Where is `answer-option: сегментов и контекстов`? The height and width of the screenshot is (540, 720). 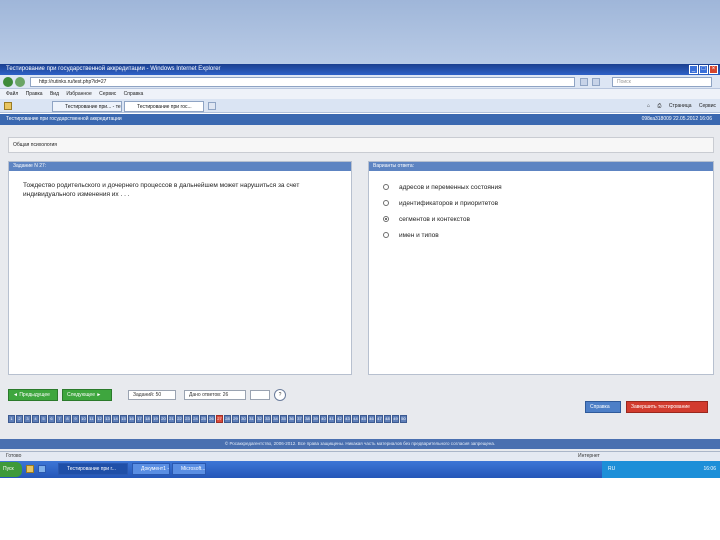 answer-option: сегментов и контекстов is located at coordinates (541, 219).